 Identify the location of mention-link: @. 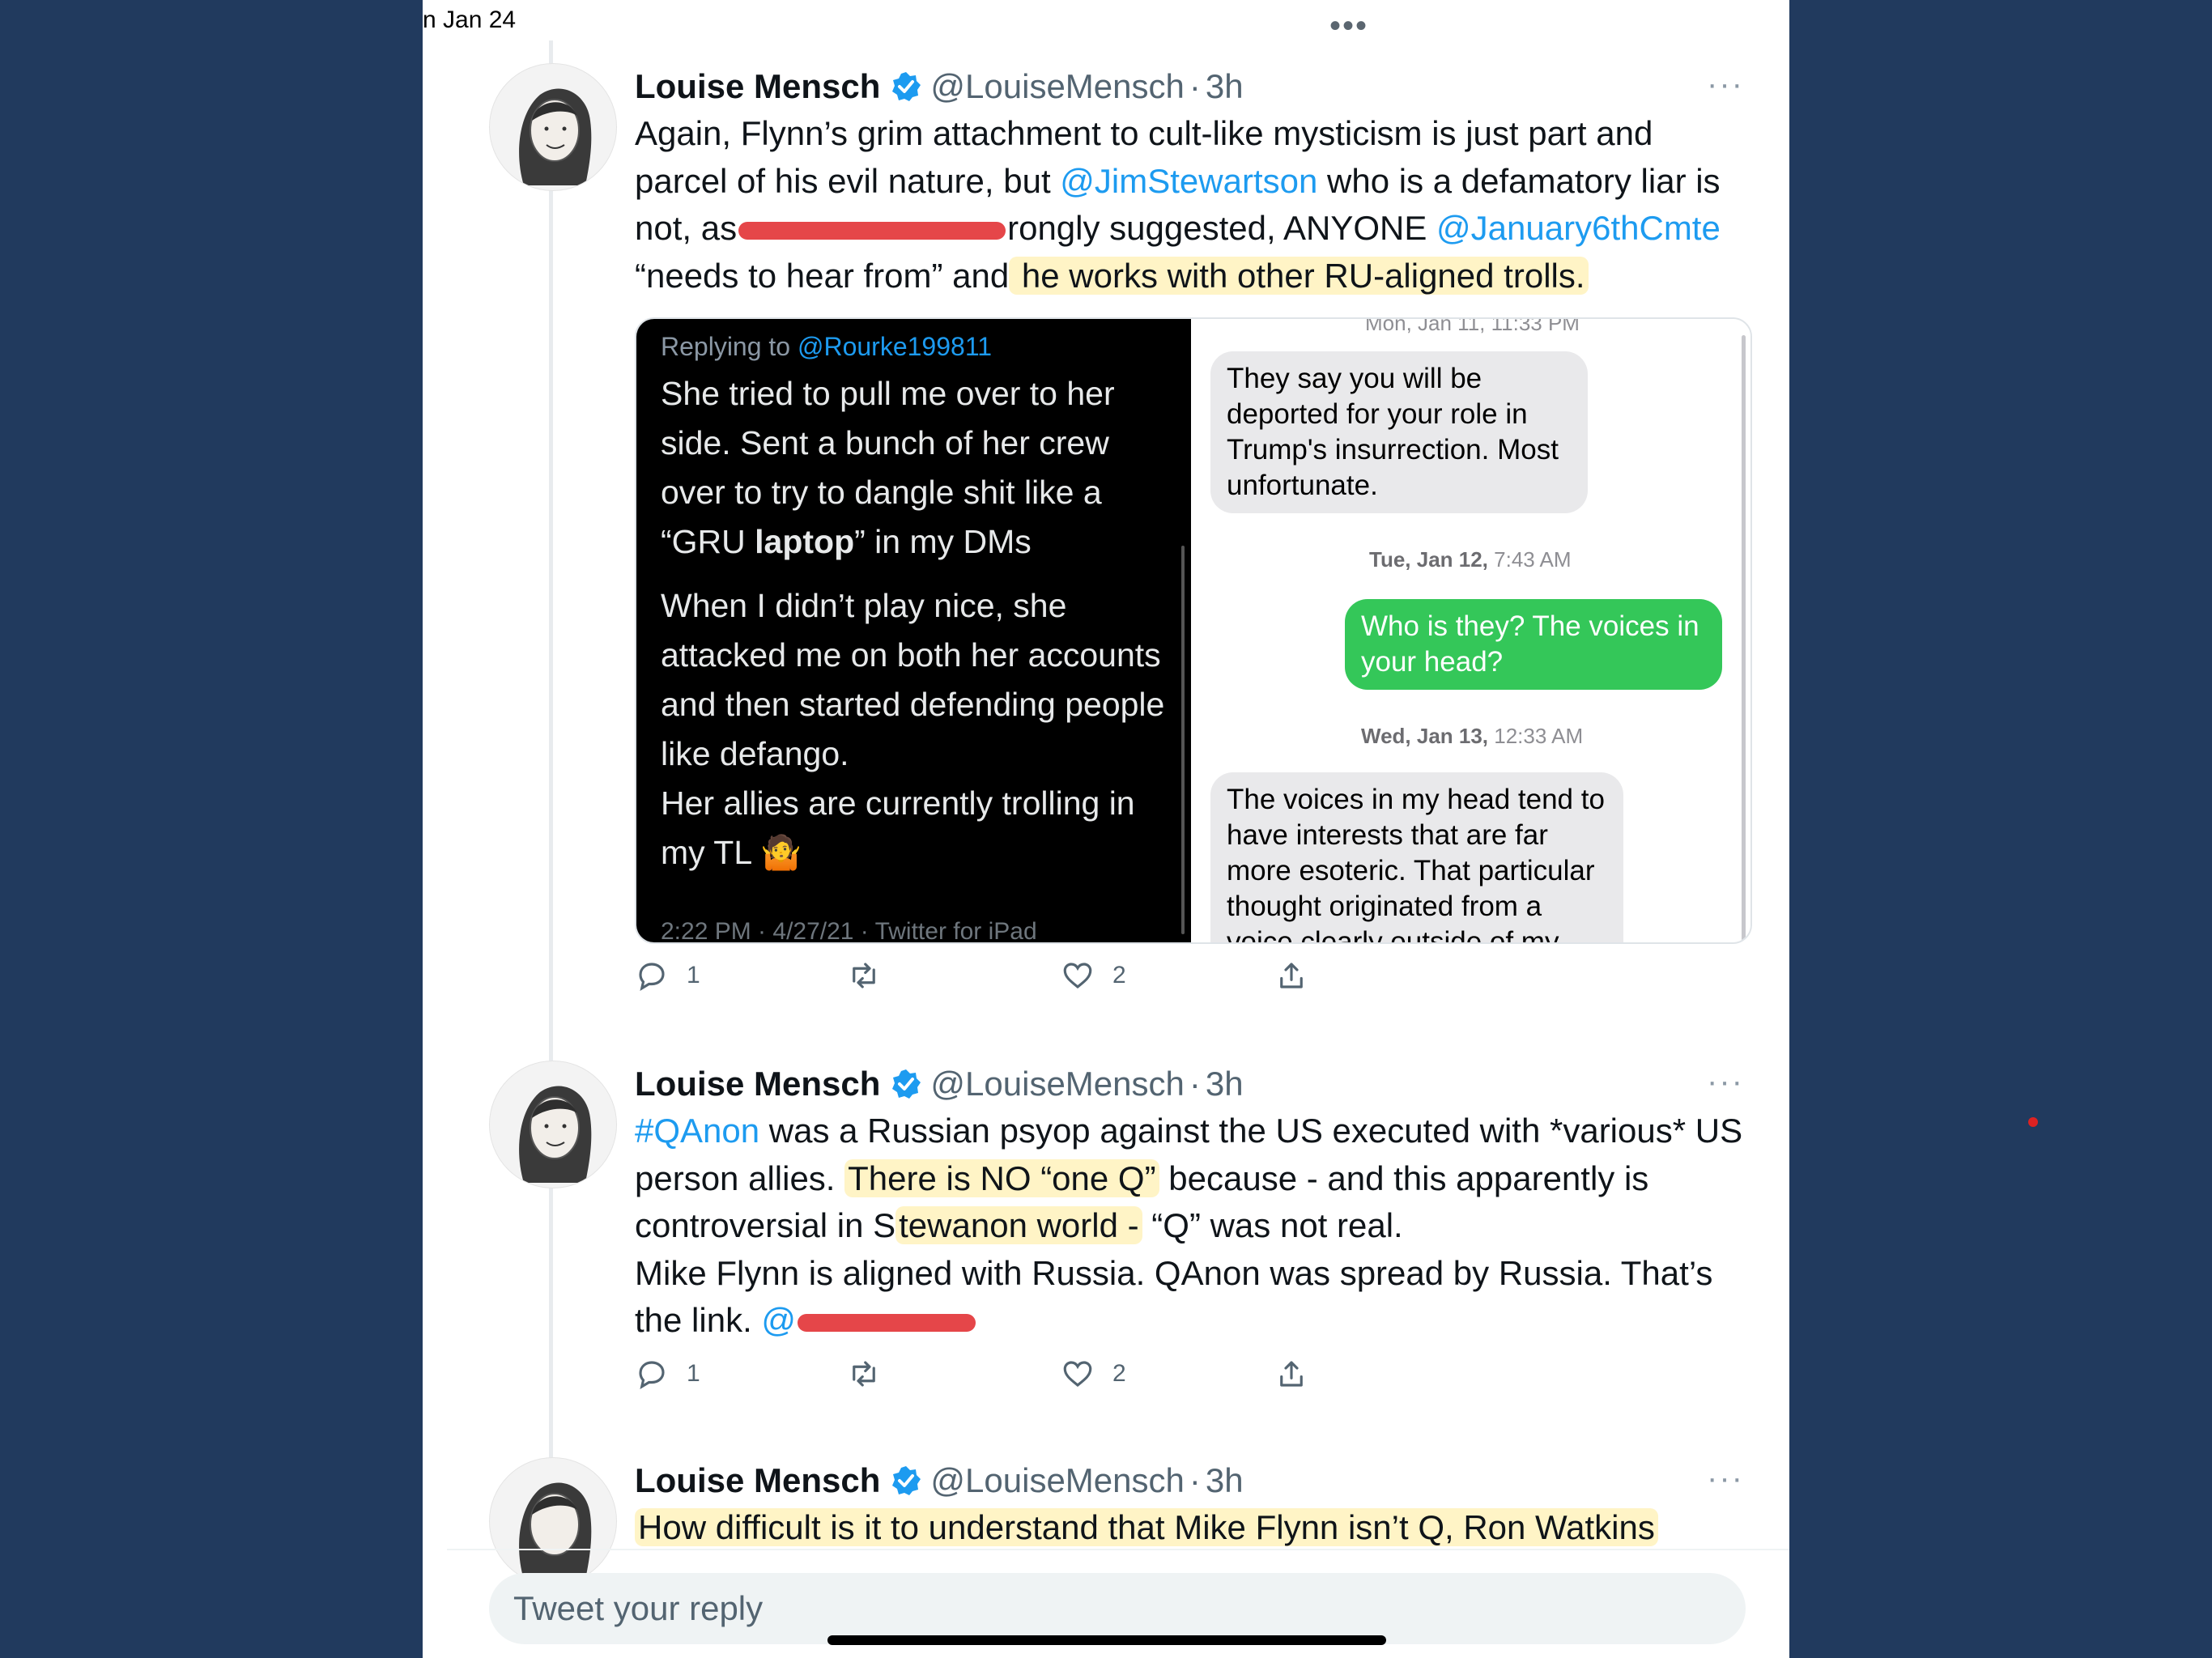
(778, 1320).